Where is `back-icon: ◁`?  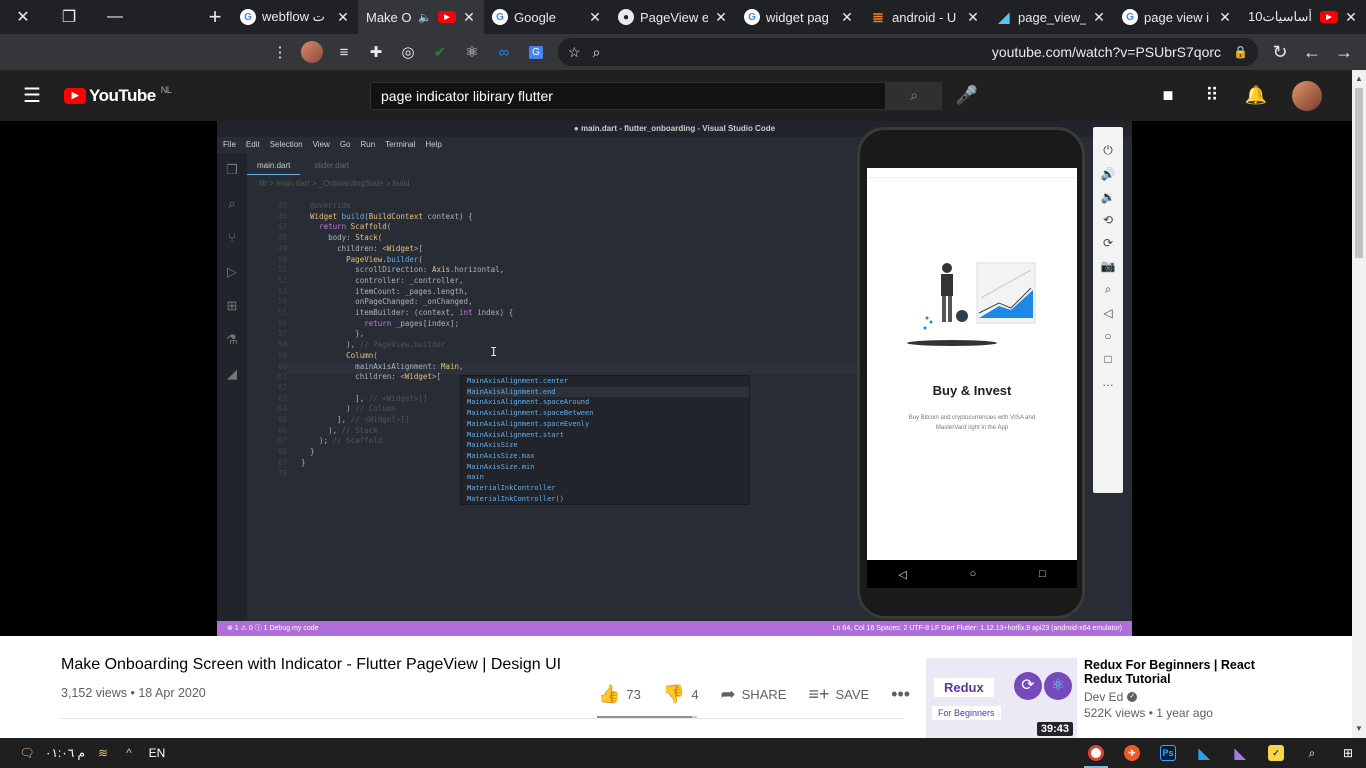 back-icon: ◁ is located at coordinates (1108, 313).